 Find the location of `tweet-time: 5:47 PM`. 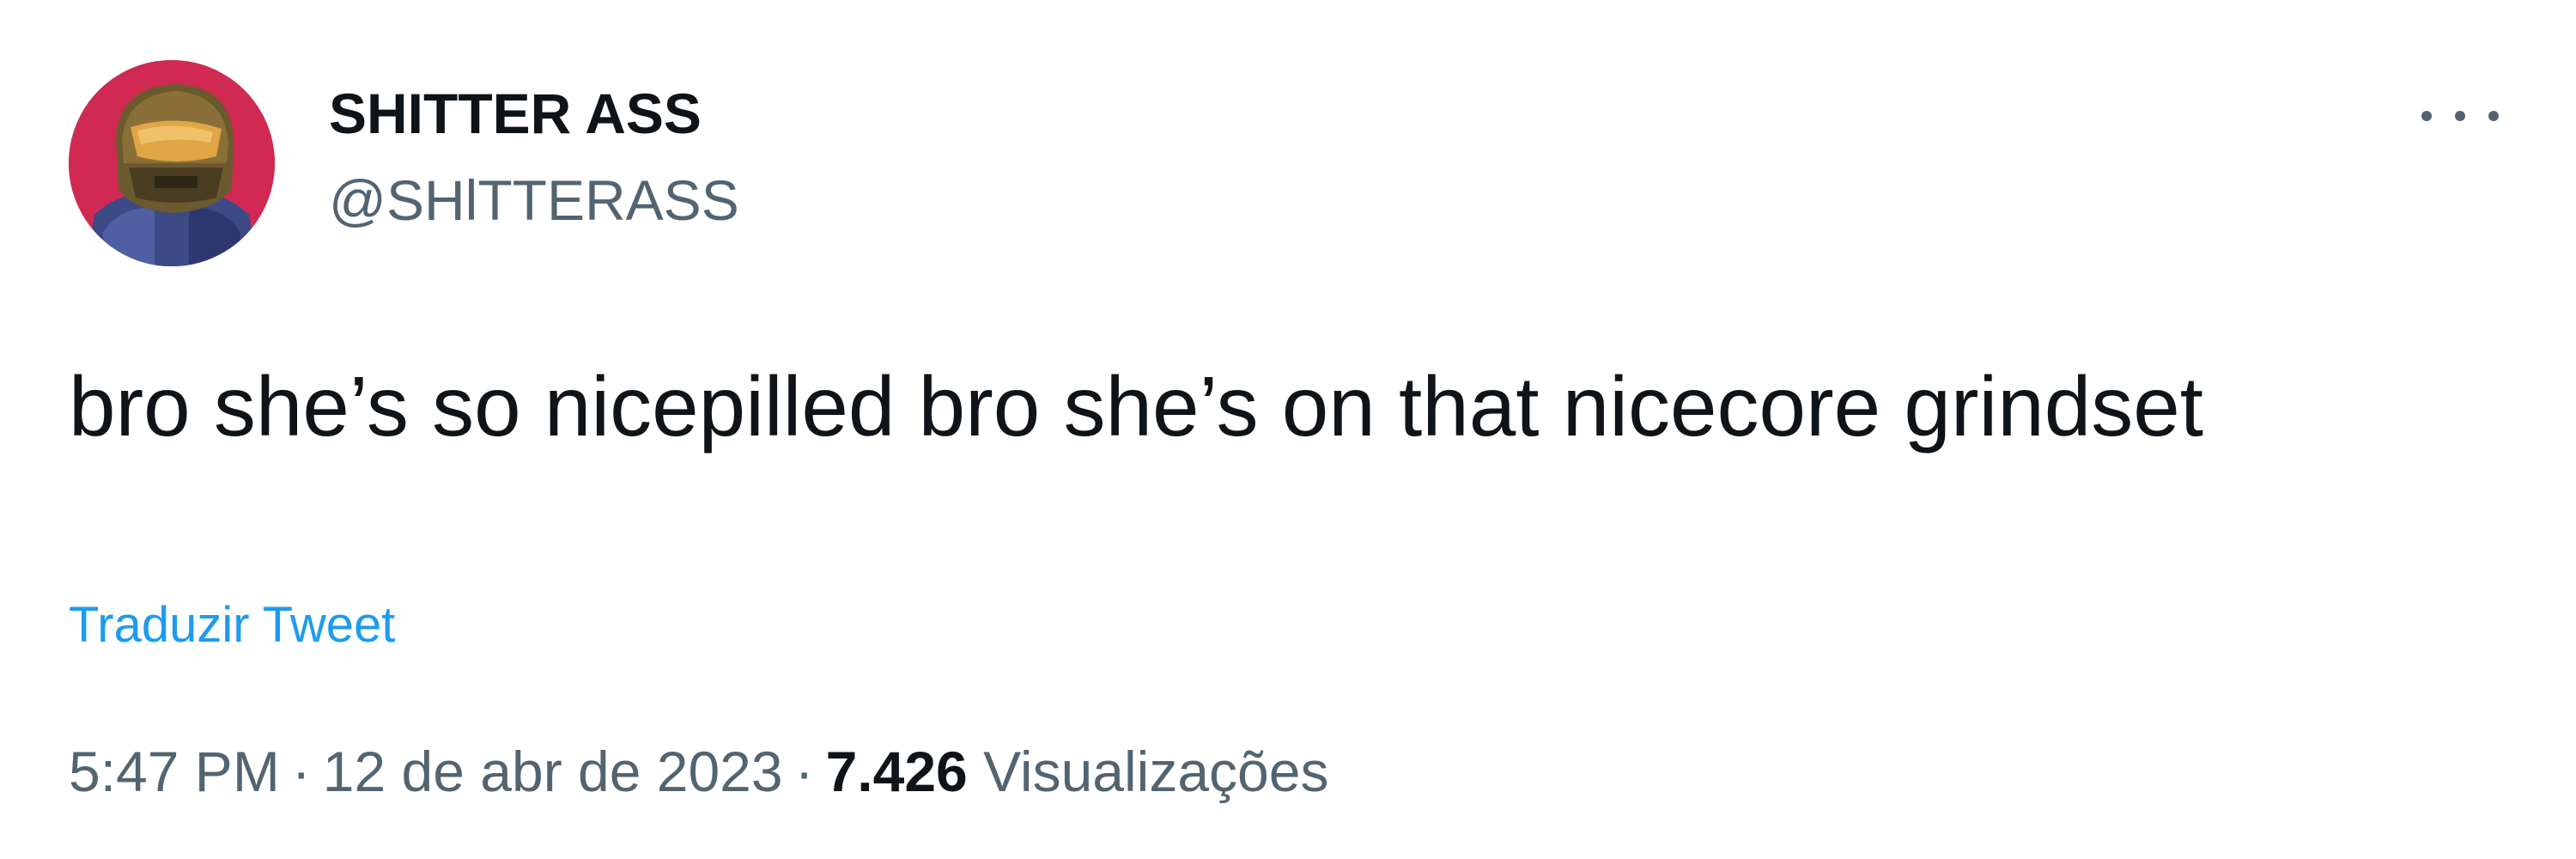

tweet-time: 5:47 PM is located at coordinates (175, 771).